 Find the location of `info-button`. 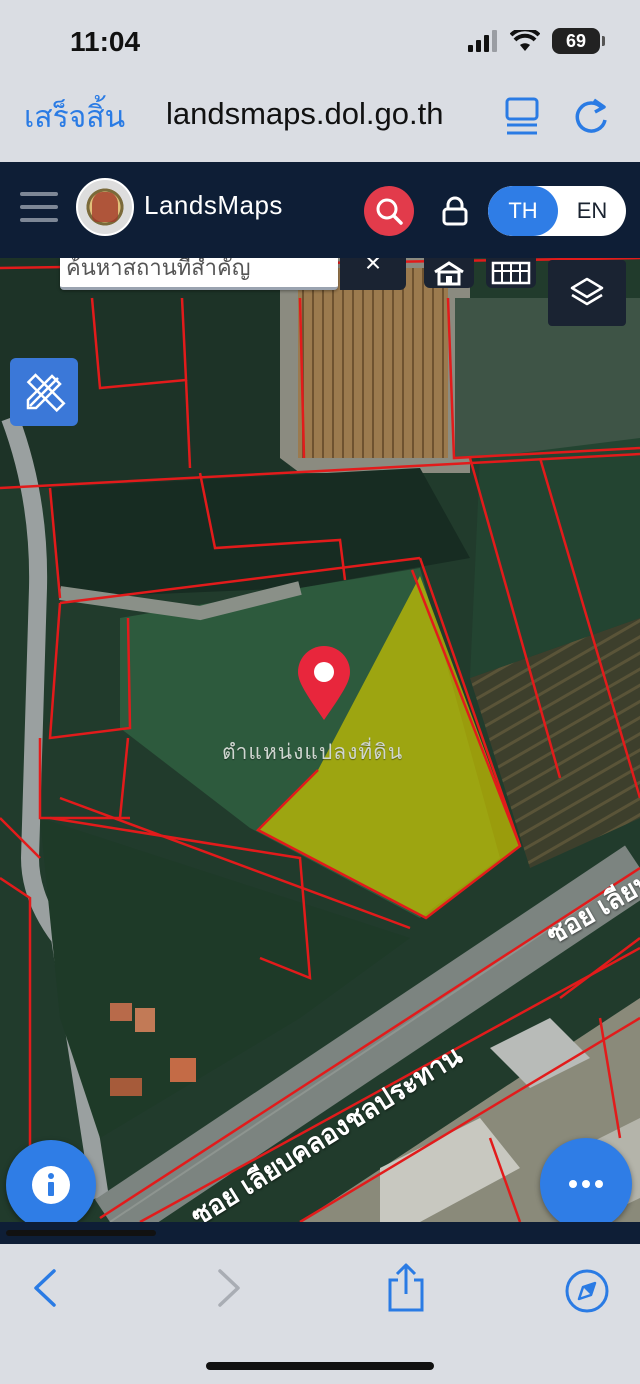

info-button is located at coordinates (51, 1181).